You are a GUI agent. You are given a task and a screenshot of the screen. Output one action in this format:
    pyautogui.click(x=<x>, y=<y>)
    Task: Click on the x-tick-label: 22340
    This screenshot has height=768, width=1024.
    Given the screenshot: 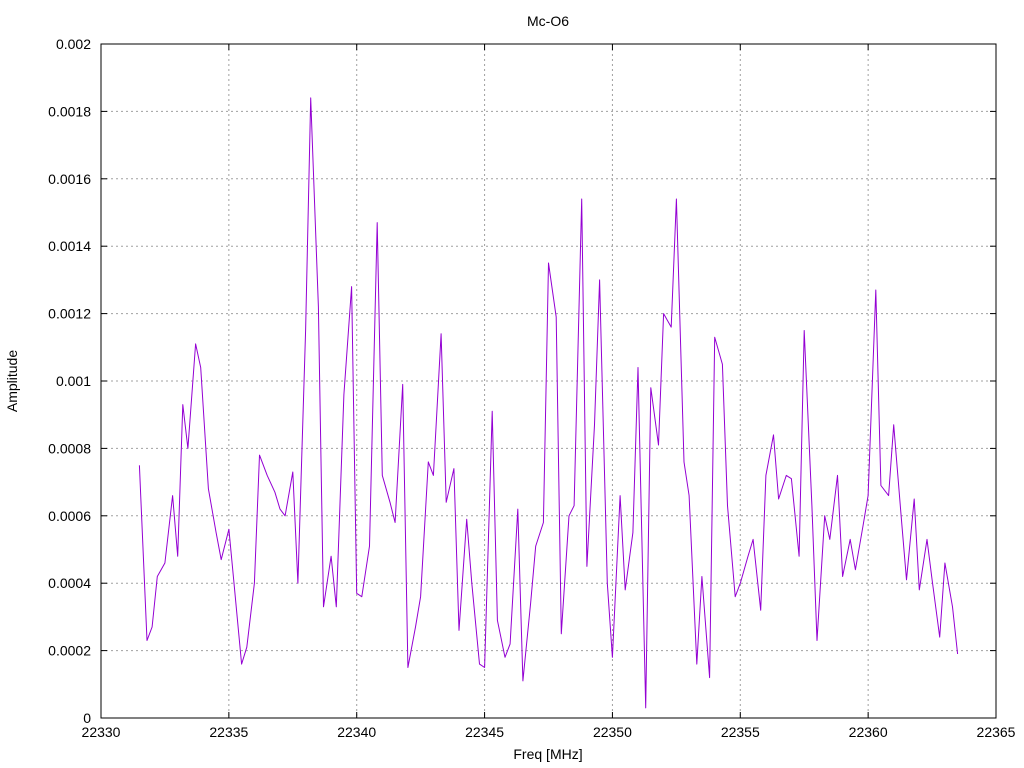 What is the action you would take?
    pyautogui.click(x=356, y=732)
    